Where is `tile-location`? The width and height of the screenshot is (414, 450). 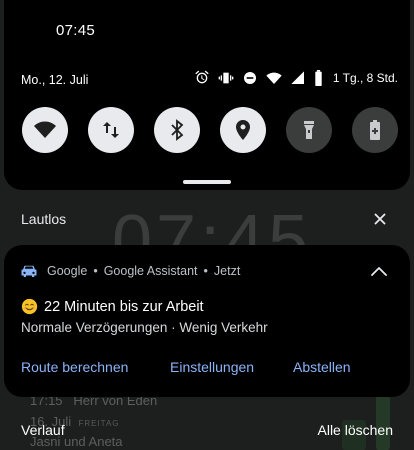 tile-location is located at coordinates (243, 130).